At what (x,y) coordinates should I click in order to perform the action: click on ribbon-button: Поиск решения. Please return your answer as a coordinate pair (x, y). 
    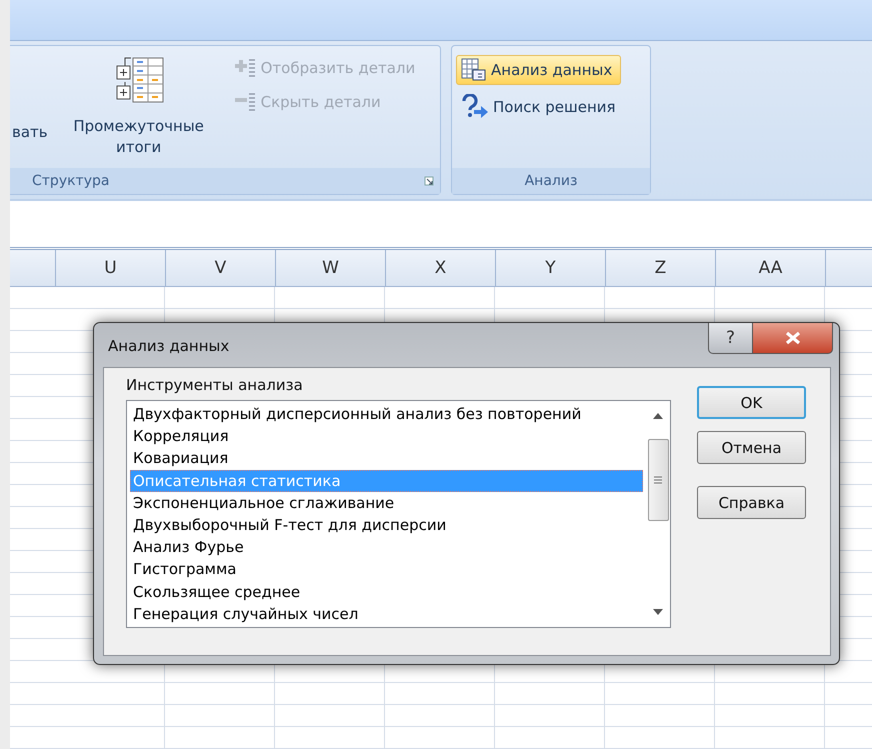
    Looking at the image, I should click on (538, 107).